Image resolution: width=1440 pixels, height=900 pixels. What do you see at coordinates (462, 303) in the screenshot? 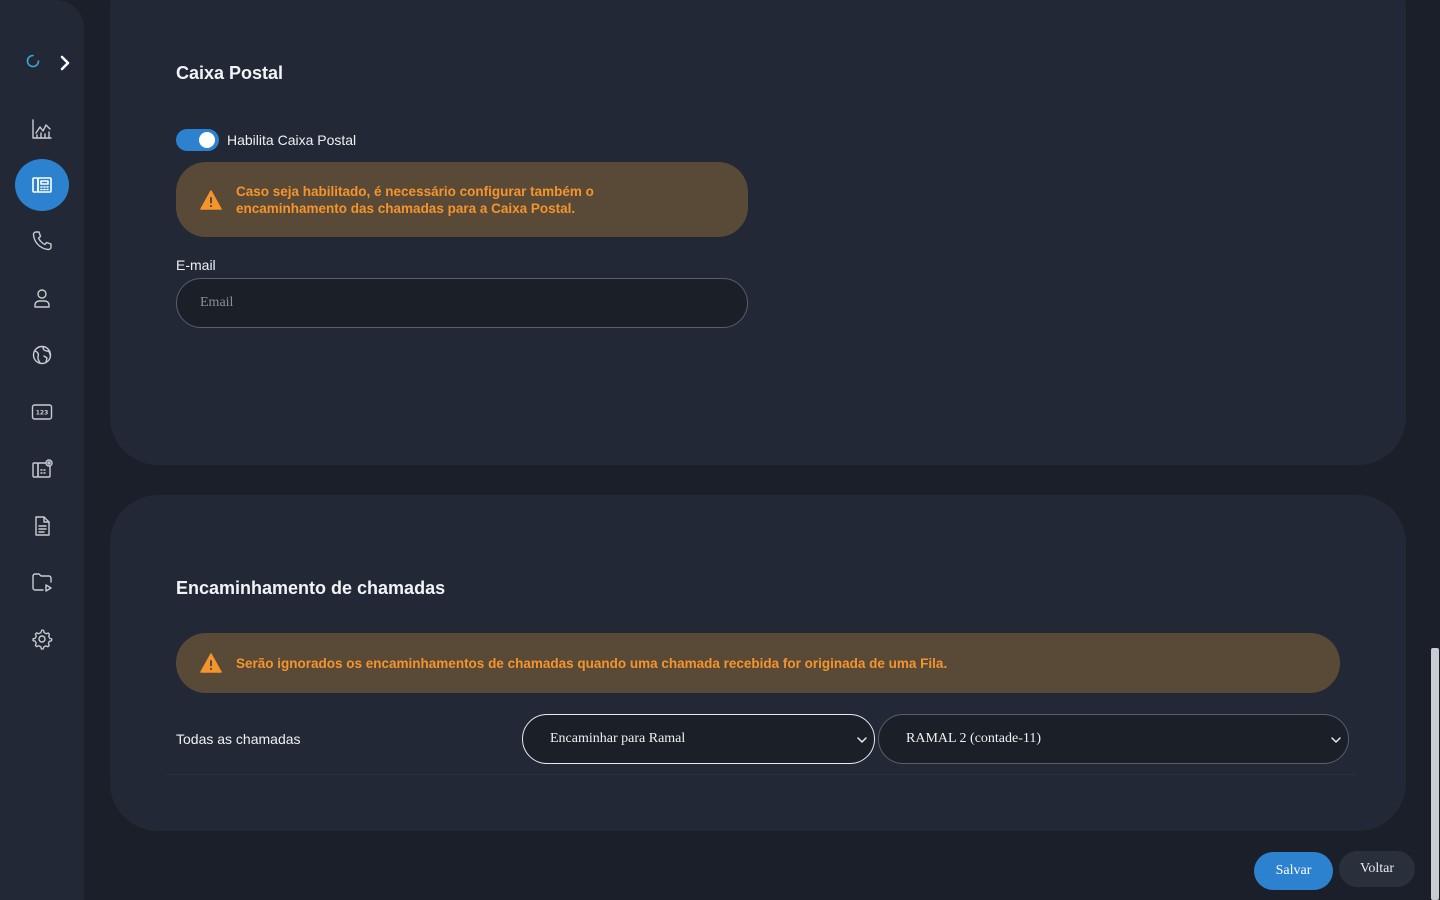
I see `email-field` at bounding box center [462, 303].